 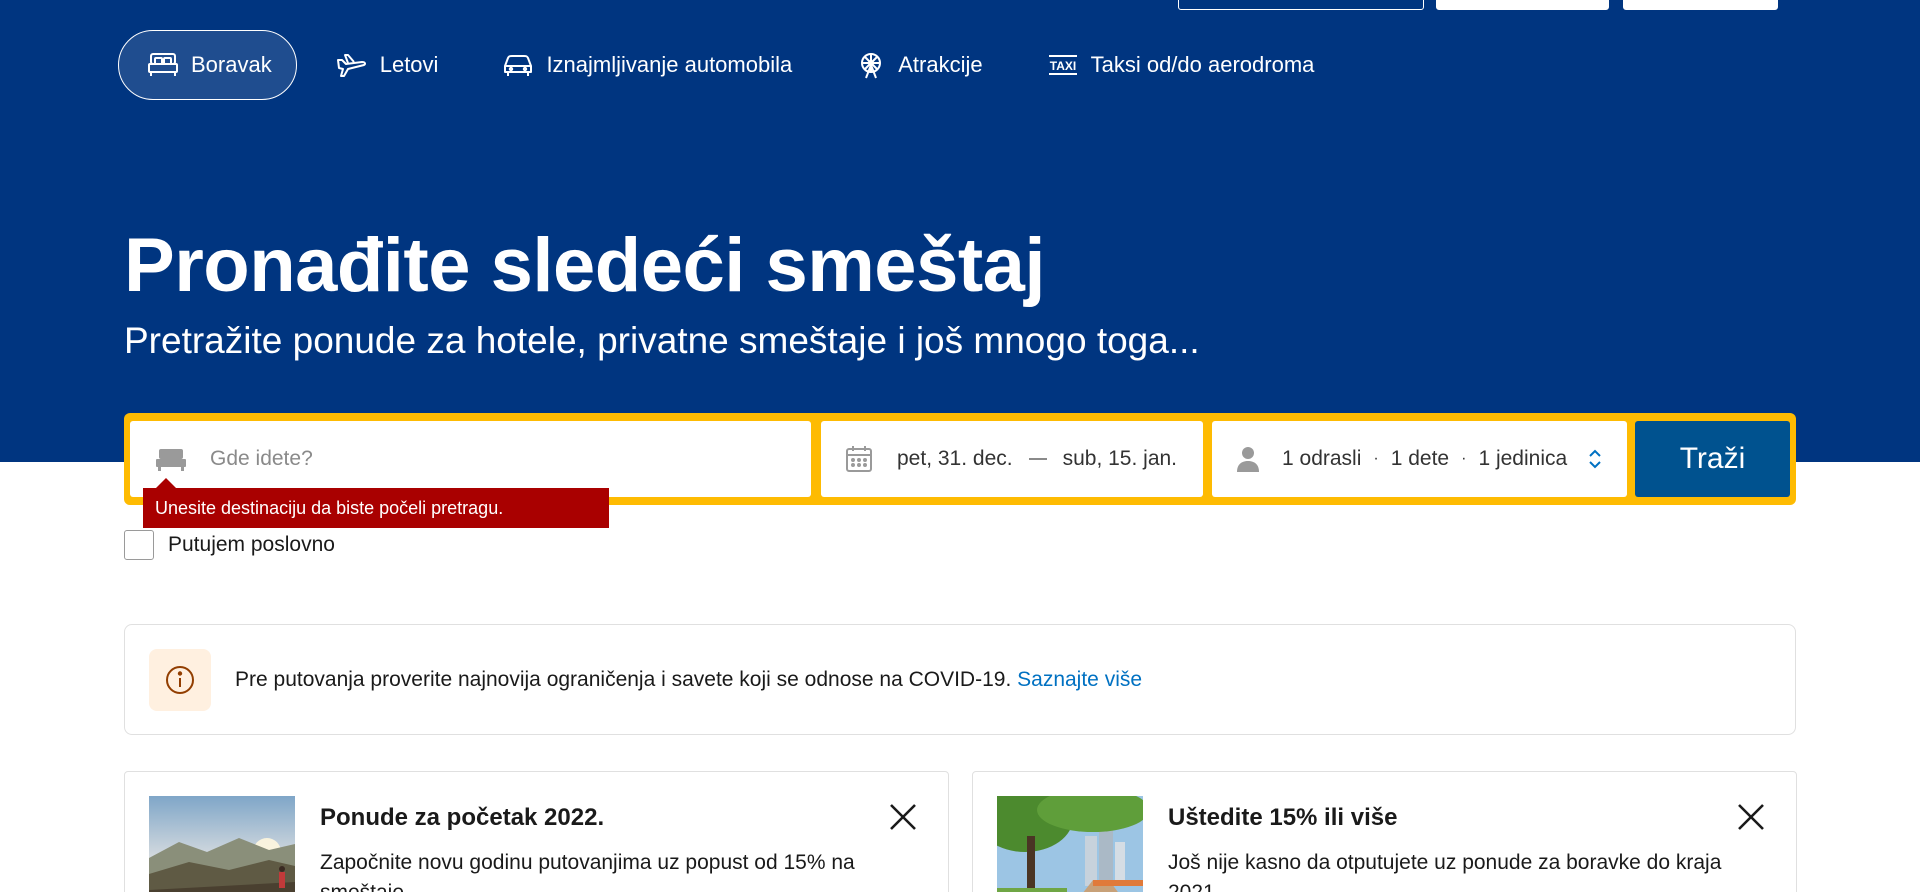 I want to click on info-icon, so click(x=180, y=679).